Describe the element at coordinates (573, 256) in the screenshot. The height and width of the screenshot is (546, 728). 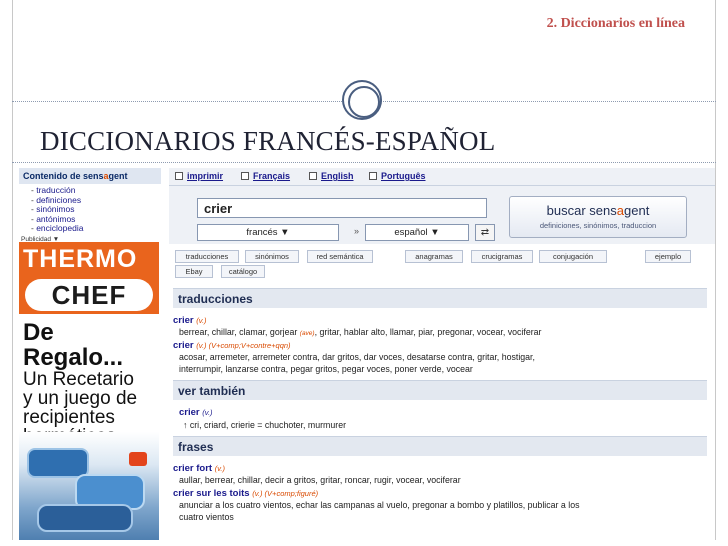
I see `tab-conjugacion: conjugación` at that location.